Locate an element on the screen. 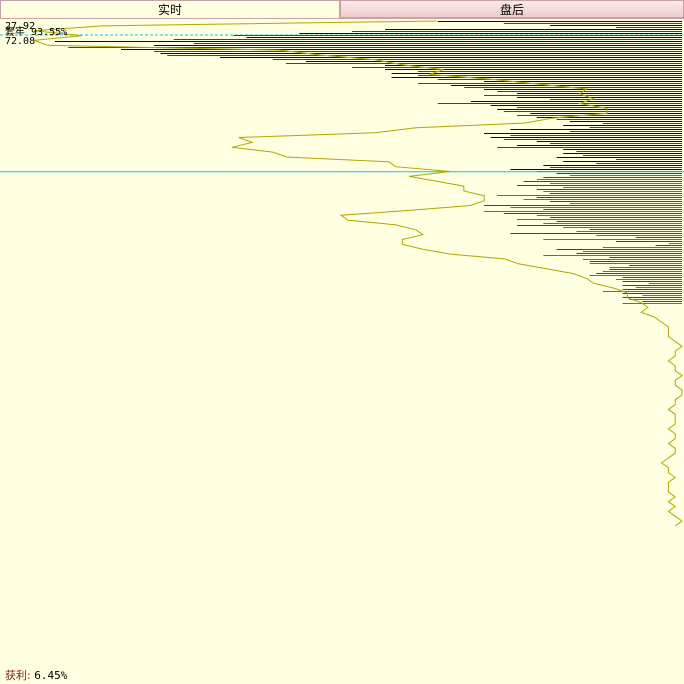  tab-bar: 实时 盘后 is located at coordinates (342, 9).